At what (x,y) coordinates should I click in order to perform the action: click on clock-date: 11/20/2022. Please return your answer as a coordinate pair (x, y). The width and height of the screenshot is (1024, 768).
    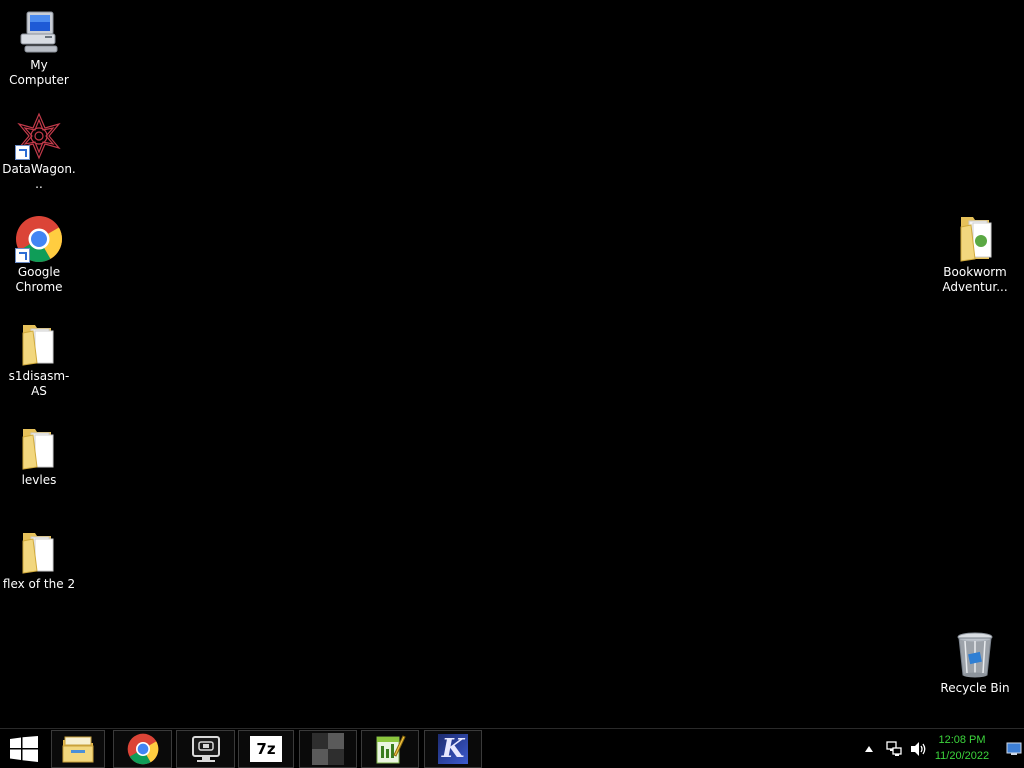
    Looking at the image, I should click on (962, 756).